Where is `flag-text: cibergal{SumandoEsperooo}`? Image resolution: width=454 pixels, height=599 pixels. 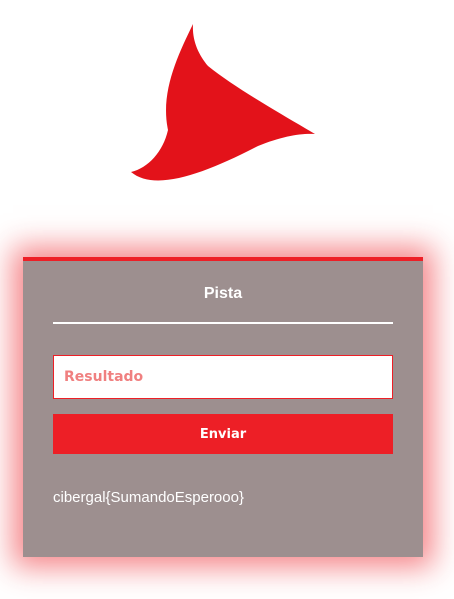
flag-text: cibergal{SumandoEsperooo} is located at coordinates (148, 497).